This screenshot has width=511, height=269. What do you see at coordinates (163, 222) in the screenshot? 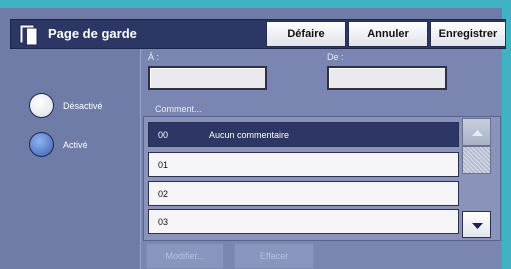
I see `list-item-number: 03` at bounding box center [163, 222].